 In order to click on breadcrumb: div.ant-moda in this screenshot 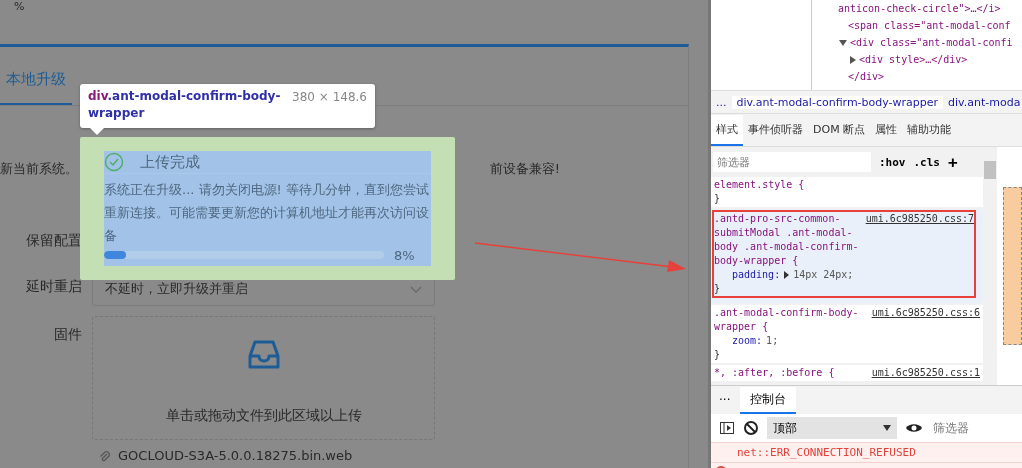, I will do `click(982, 102)`.